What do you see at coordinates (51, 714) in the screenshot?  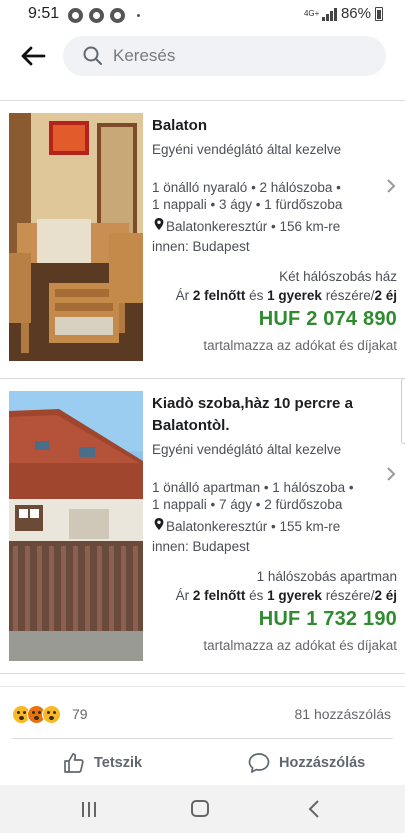 I see `haha-reaction-icon` at bounding box center [51, 714].